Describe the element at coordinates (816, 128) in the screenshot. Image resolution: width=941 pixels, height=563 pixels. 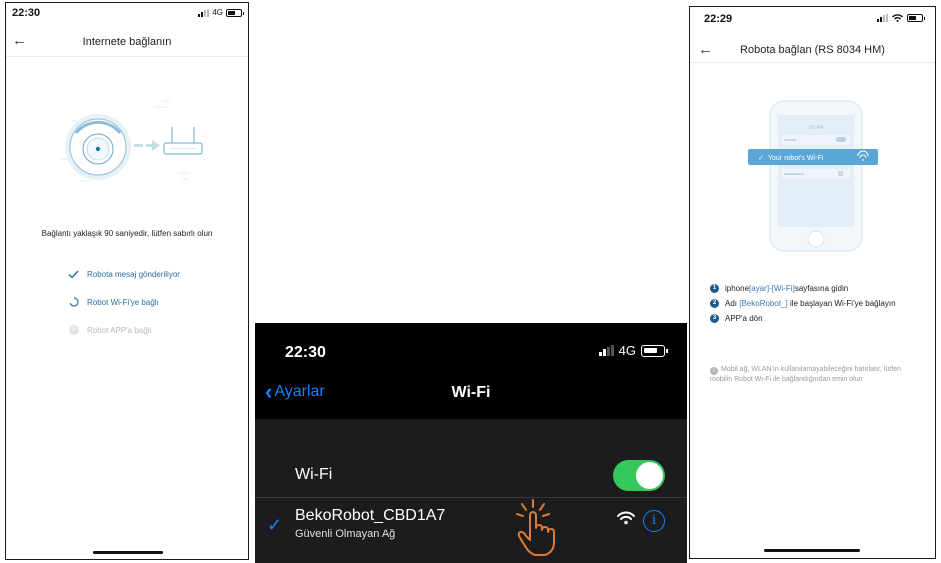
I see `wlan-header: WLAN` at that location.